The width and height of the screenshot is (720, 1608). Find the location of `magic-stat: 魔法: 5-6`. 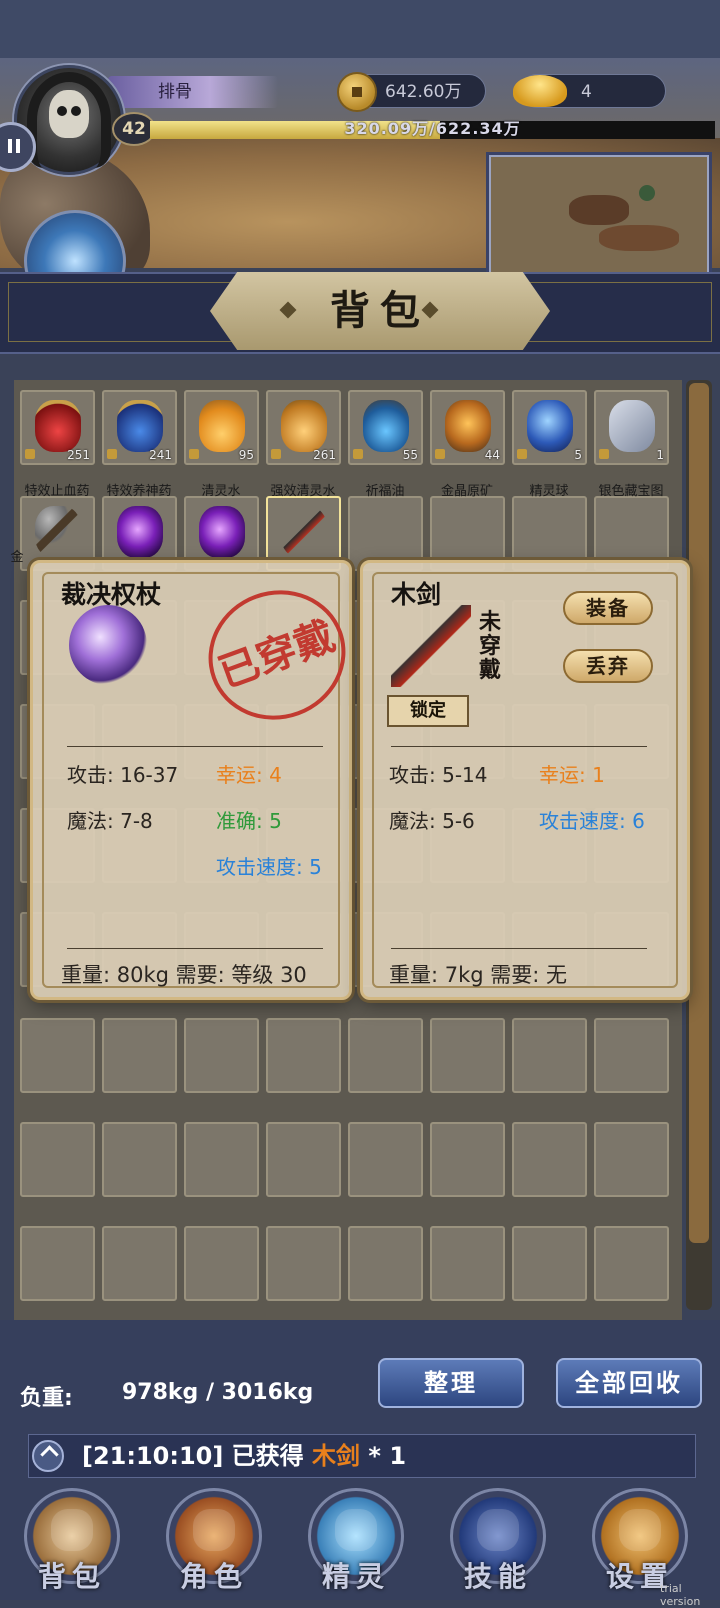

magic-stat: 魔法: 5-6 is located at coordinates (432, 821).